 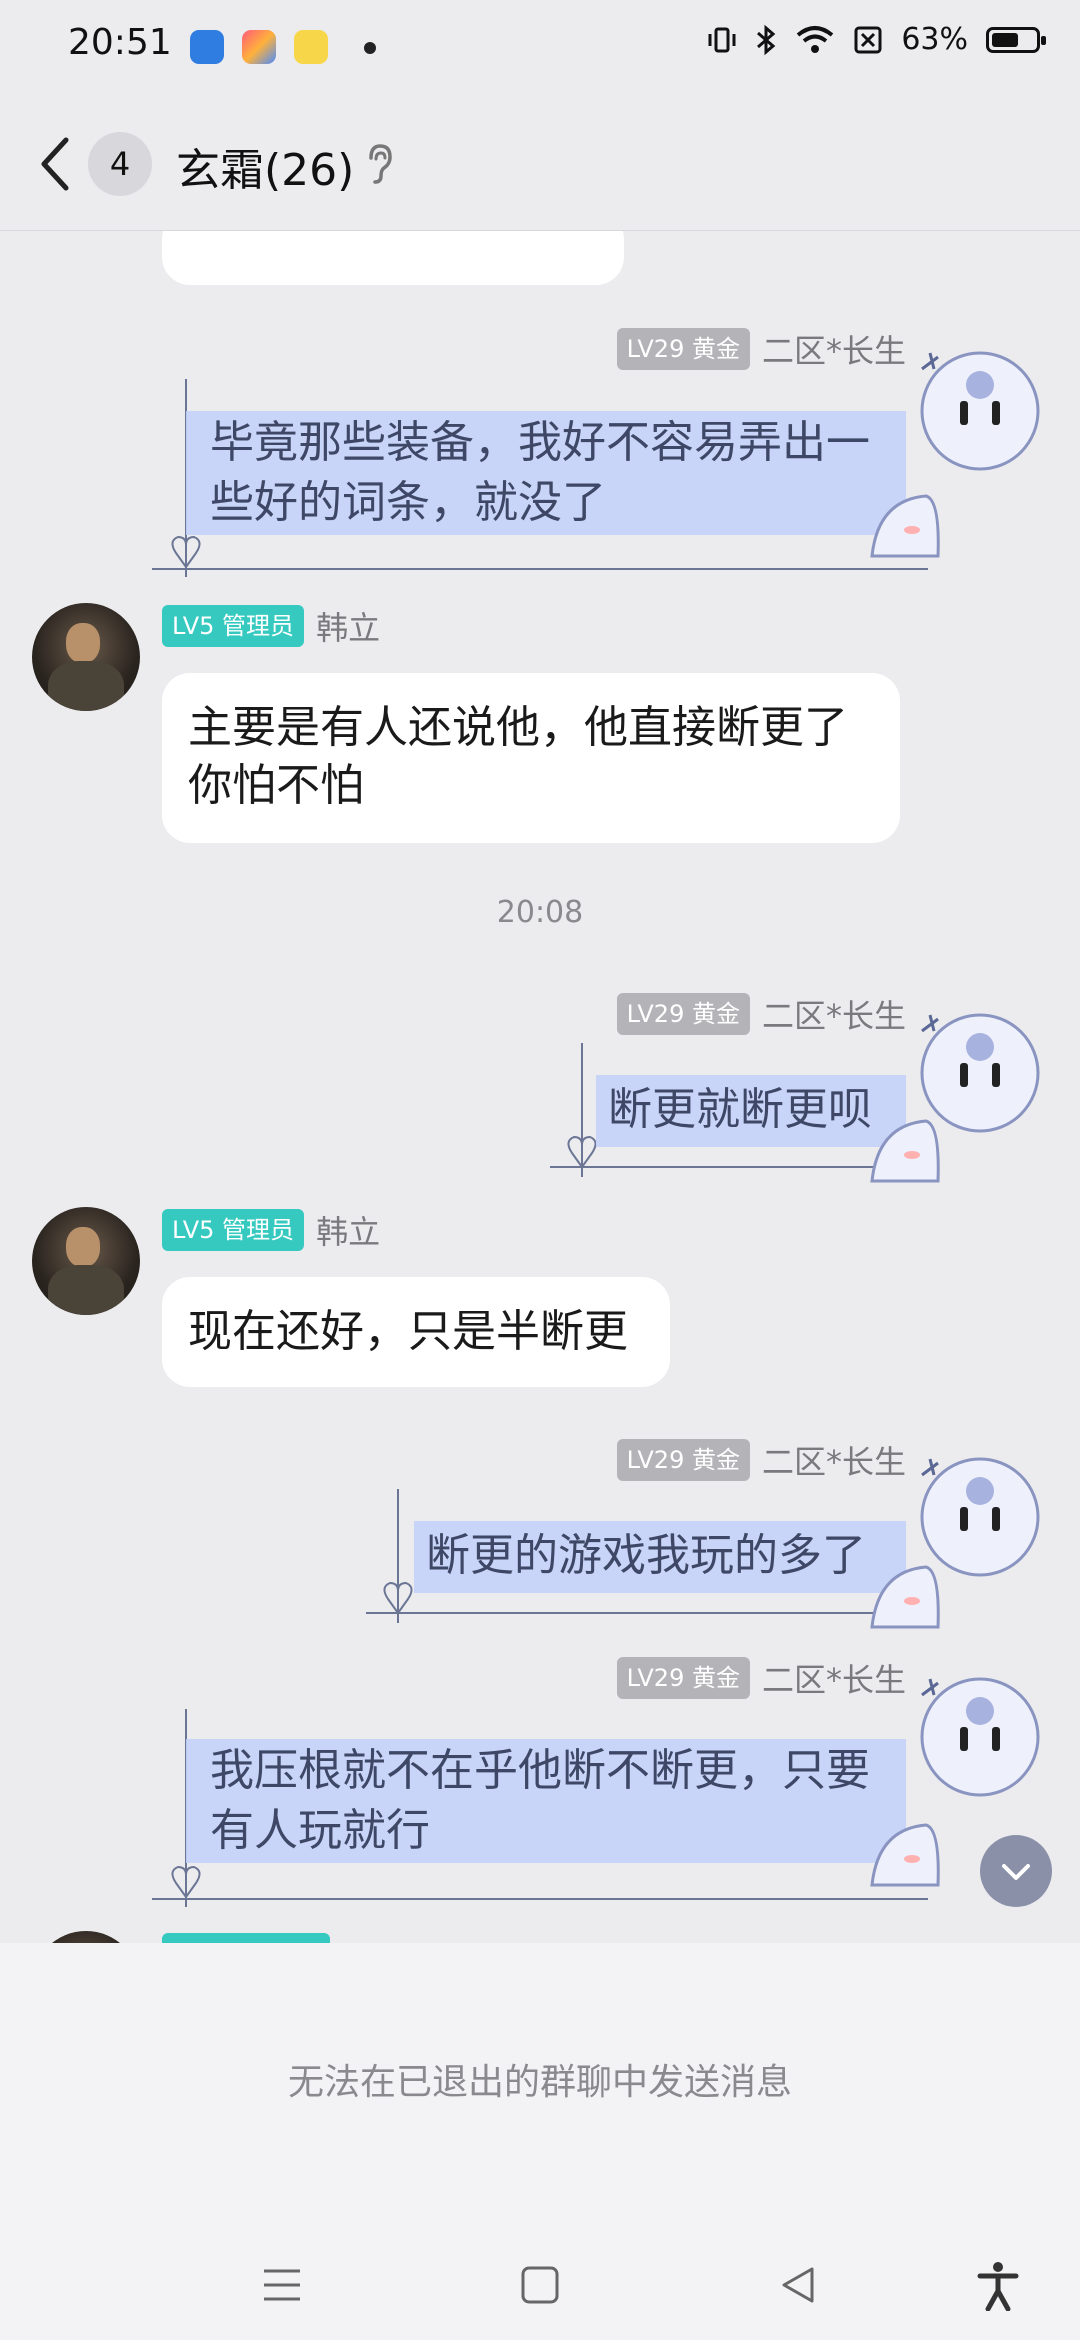 What do you see at coordinates (282, 2285) in the screenshot?
I see `menu-icon` at bounding box center [282, 2285].